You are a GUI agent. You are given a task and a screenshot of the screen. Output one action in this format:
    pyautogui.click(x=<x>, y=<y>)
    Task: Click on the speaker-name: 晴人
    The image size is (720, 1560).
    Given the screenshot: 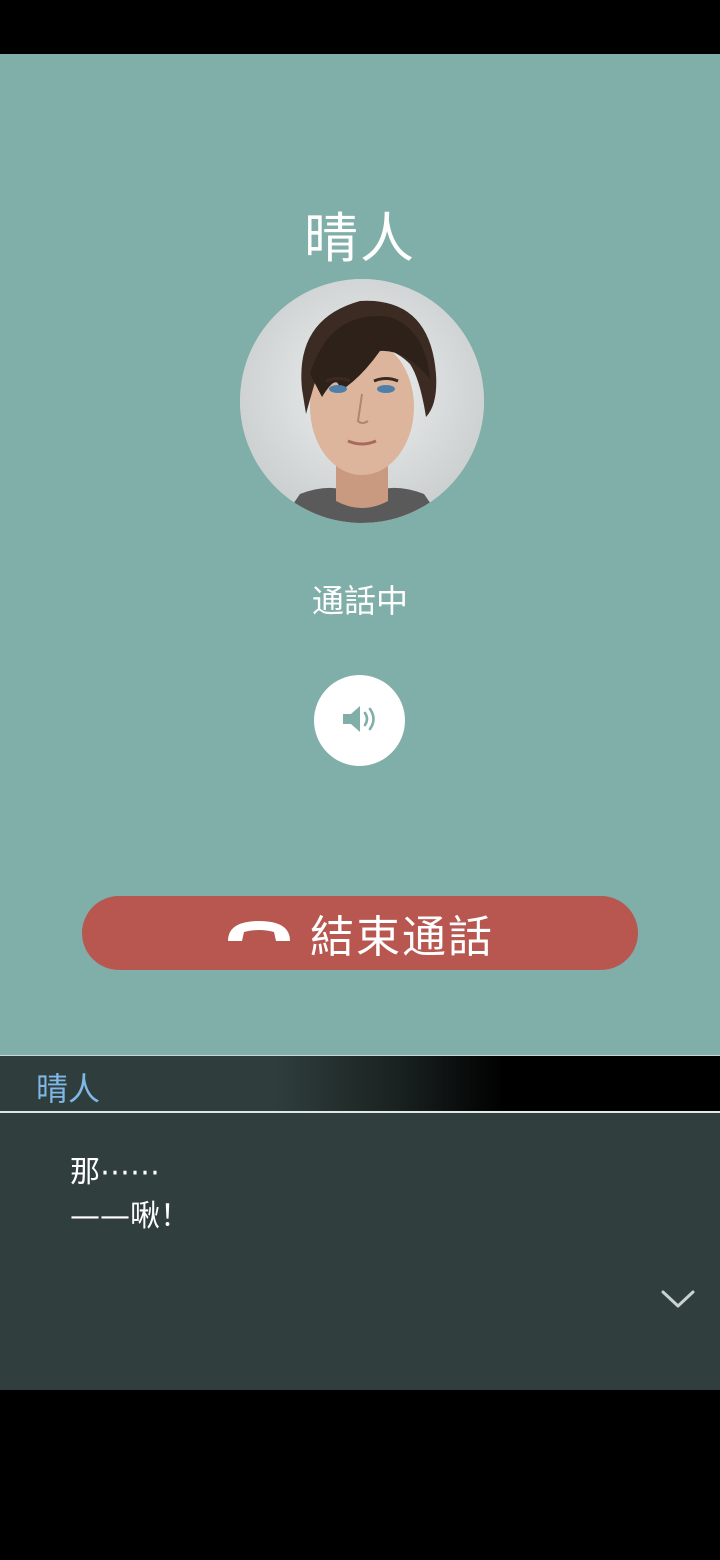 What is the action you would take?
    pyautogui.click(x=68, y=1089)
    